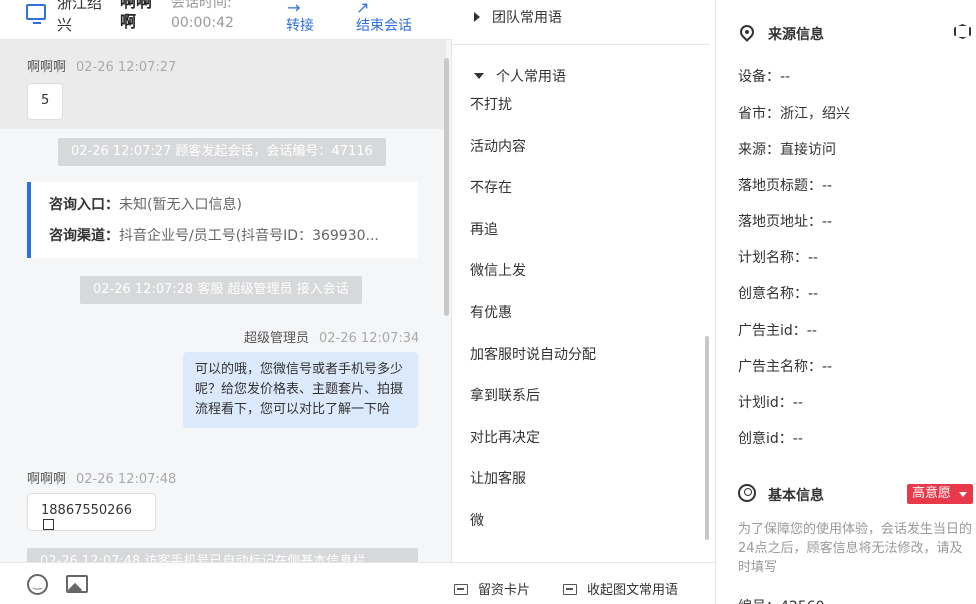 The width and height of the screenshot is (976, 604). Describe the element at coordinates (36, 14) in the screenshot. I see `computer-icon` at that location.